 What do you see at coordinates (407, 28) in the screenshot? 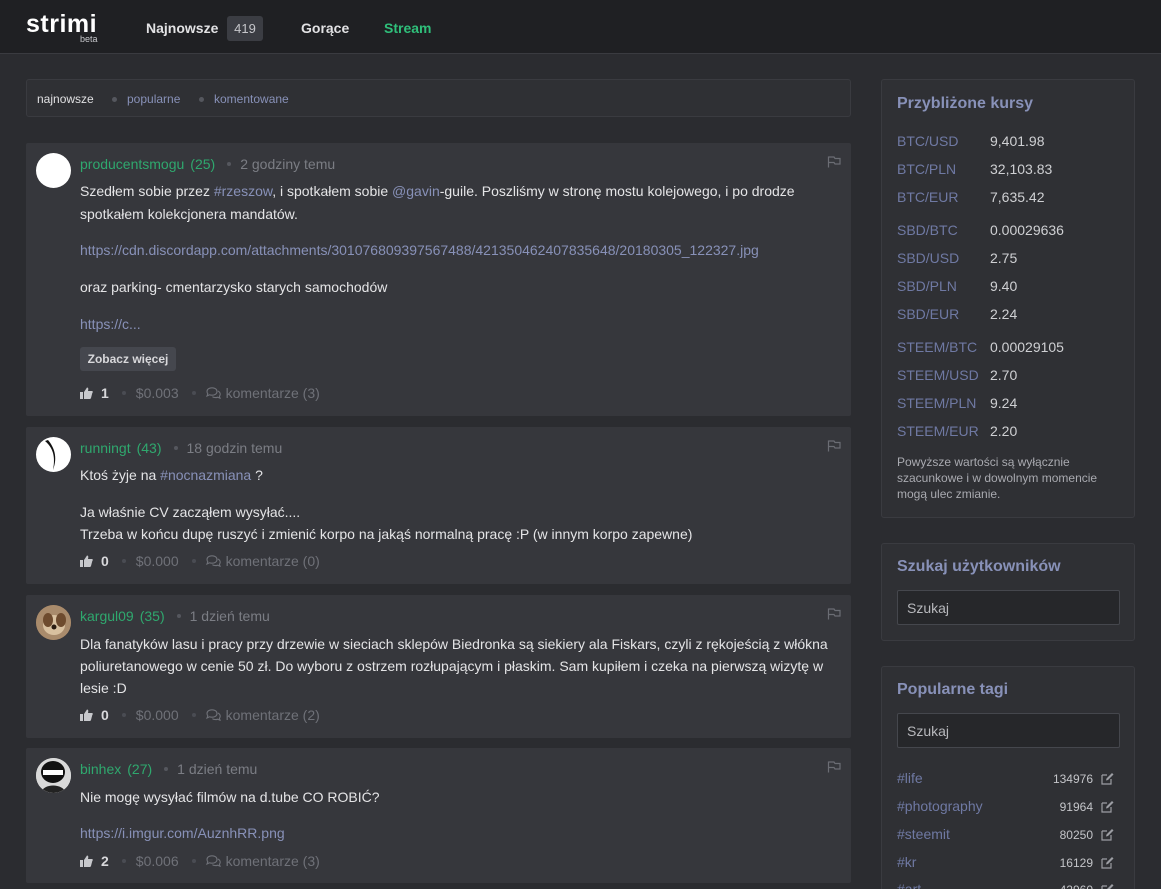
I see `nav-stream: Stream` at bounding box center [407, 28].